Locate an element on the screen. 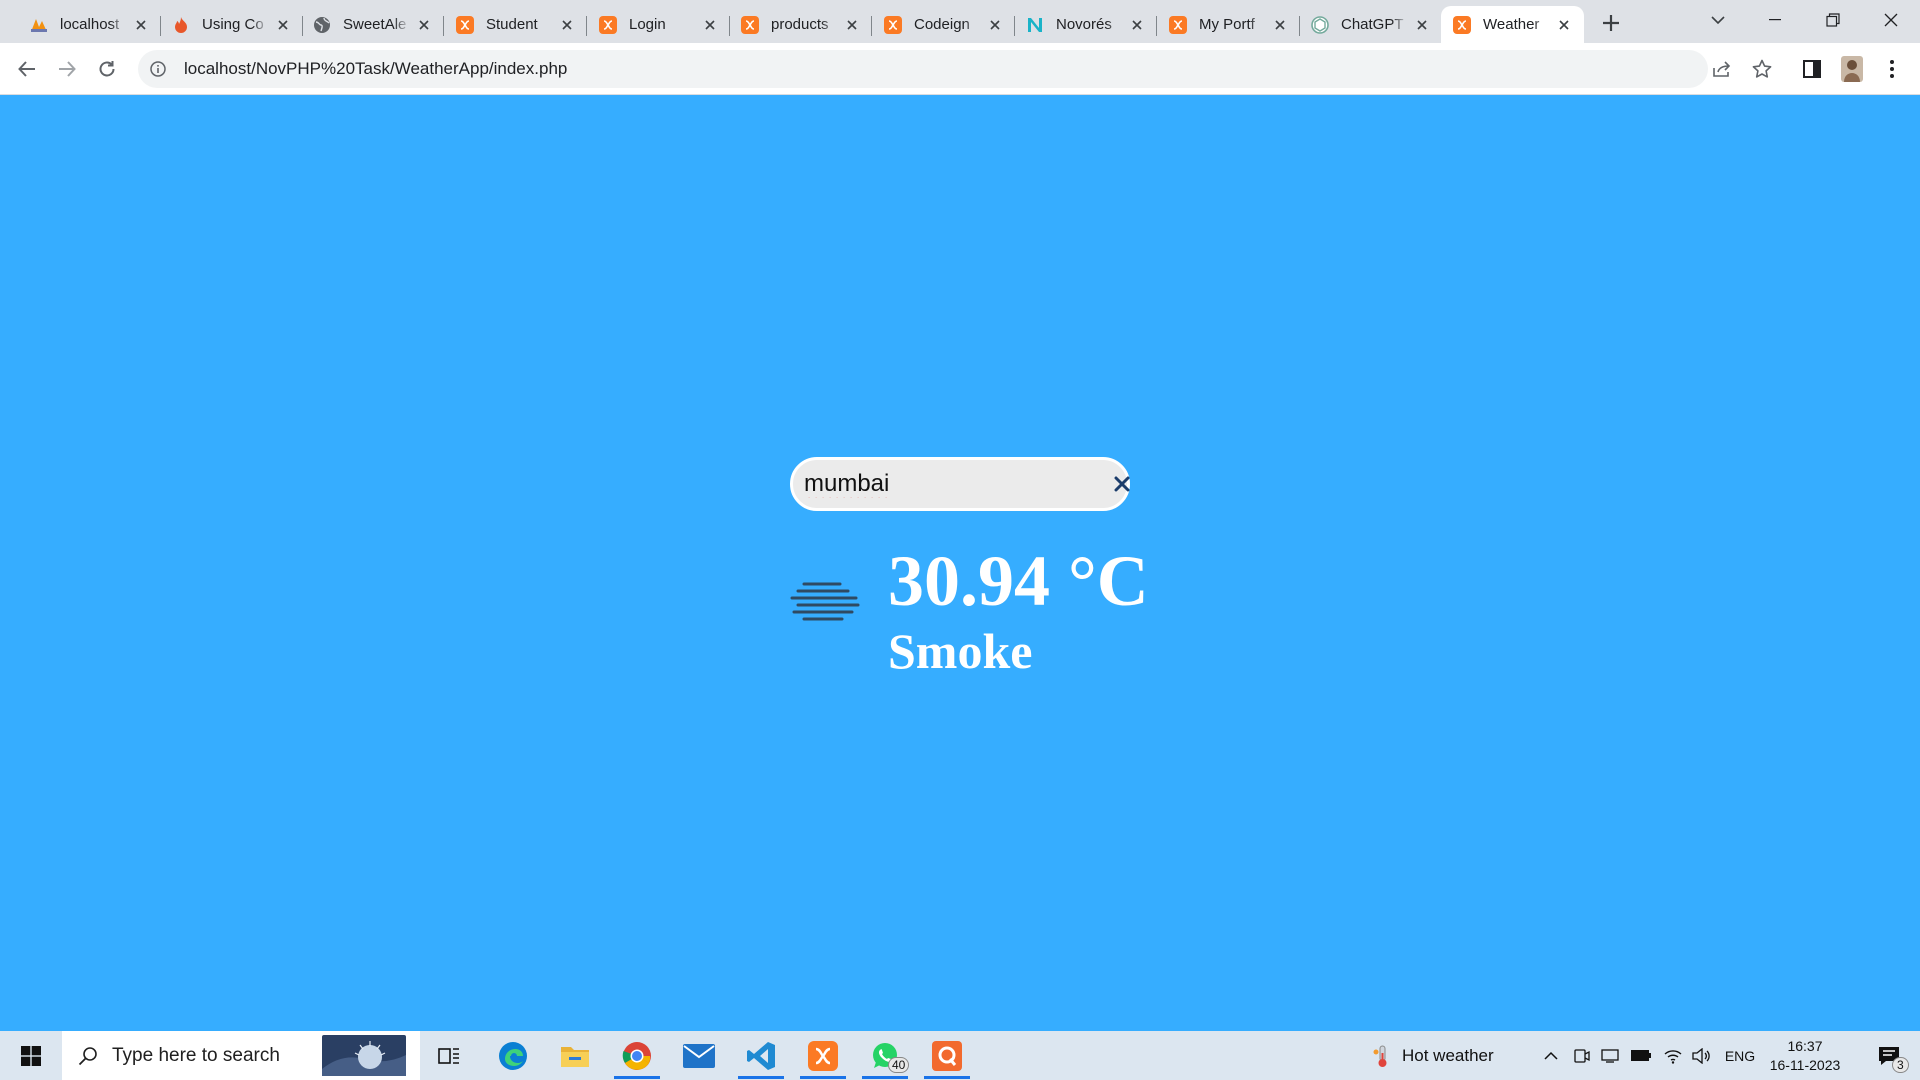  vscode-icon is located at coordinates (761, 1055).